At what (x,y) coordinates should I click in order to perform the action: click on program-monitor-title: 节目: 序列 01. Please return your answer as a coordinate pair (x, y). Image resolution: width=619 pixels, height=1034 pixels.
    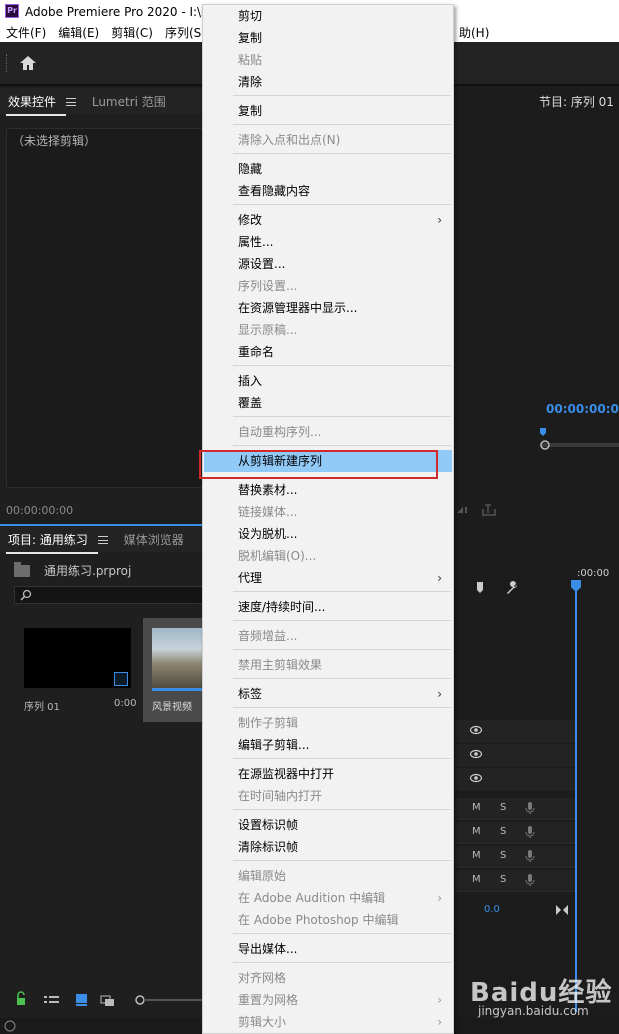
    Looking at the image, I should click on (576, 101).